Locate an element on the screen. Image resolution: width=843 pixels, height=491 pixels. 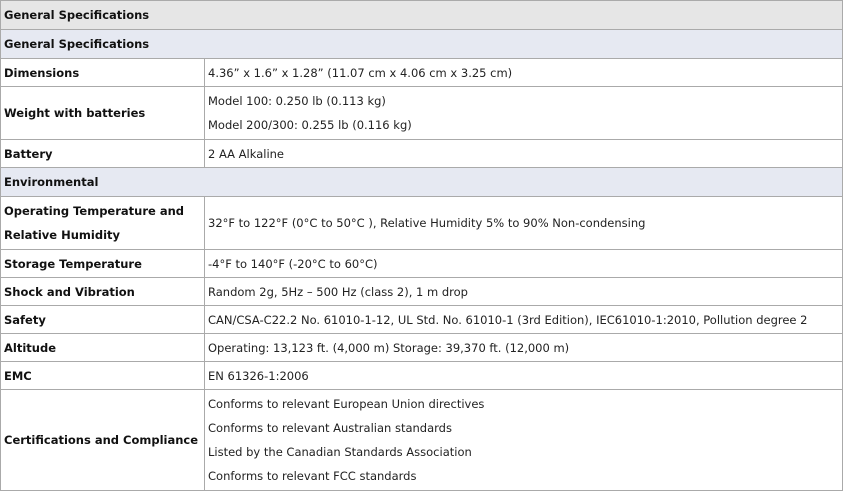
spec-label: Certifications and Compliance is located at coordinates (102, 440).